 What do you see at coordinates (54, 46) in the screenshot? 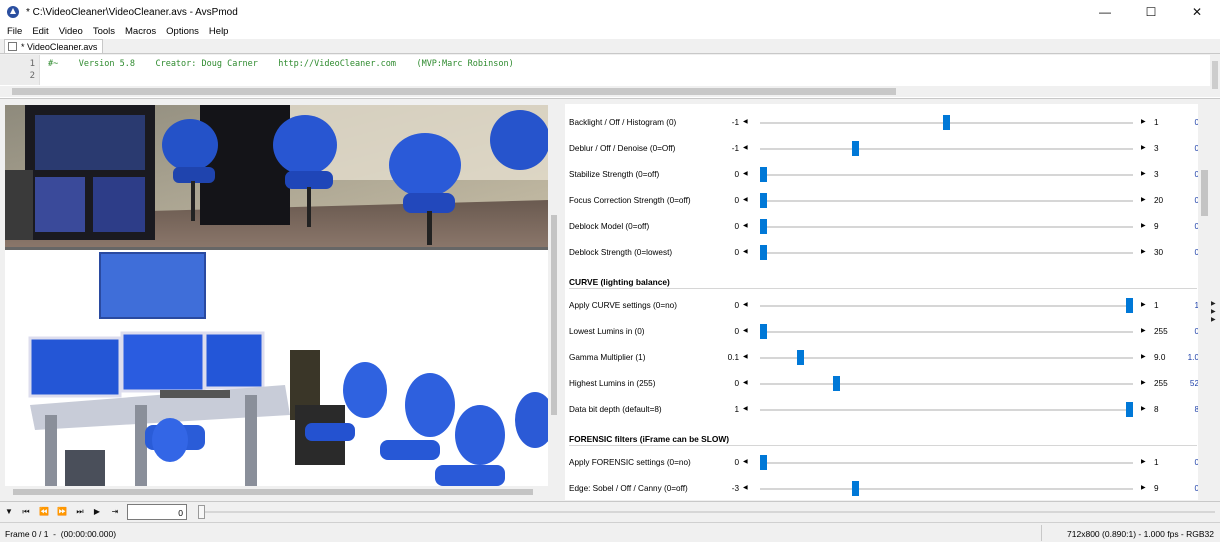
I see `tab-videocleaner: * VideoCleaner.avs` at bounding box center [54, 46].